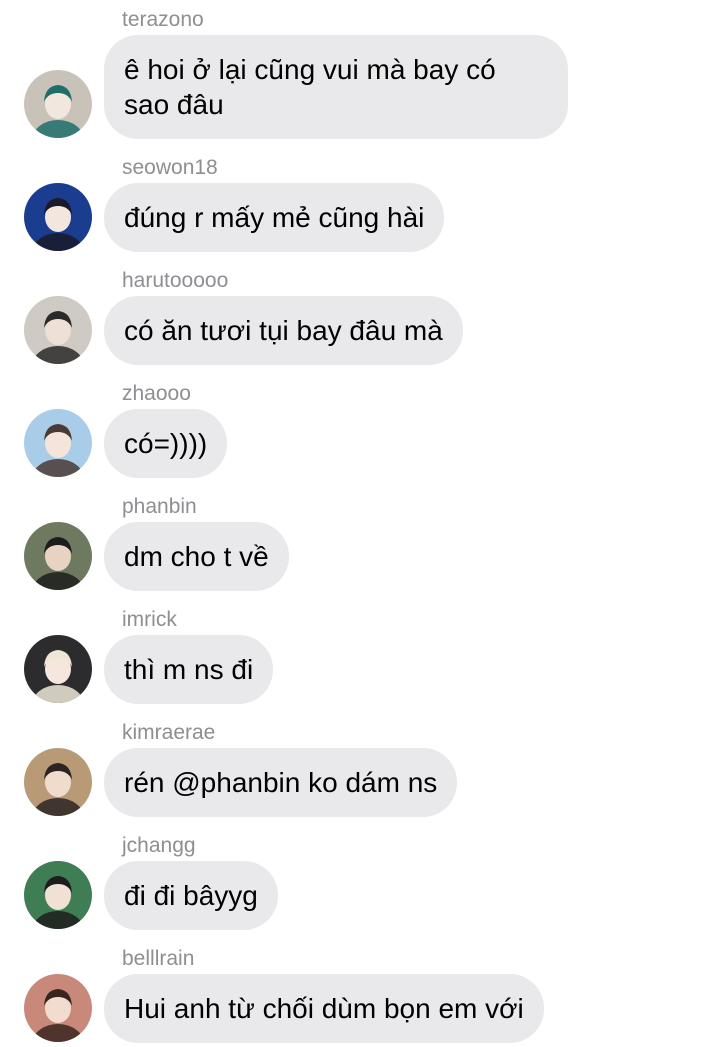 The width and height of the screenshot is (720, 1047). I want to click on sender-name: jchangg, so click(159, 845).